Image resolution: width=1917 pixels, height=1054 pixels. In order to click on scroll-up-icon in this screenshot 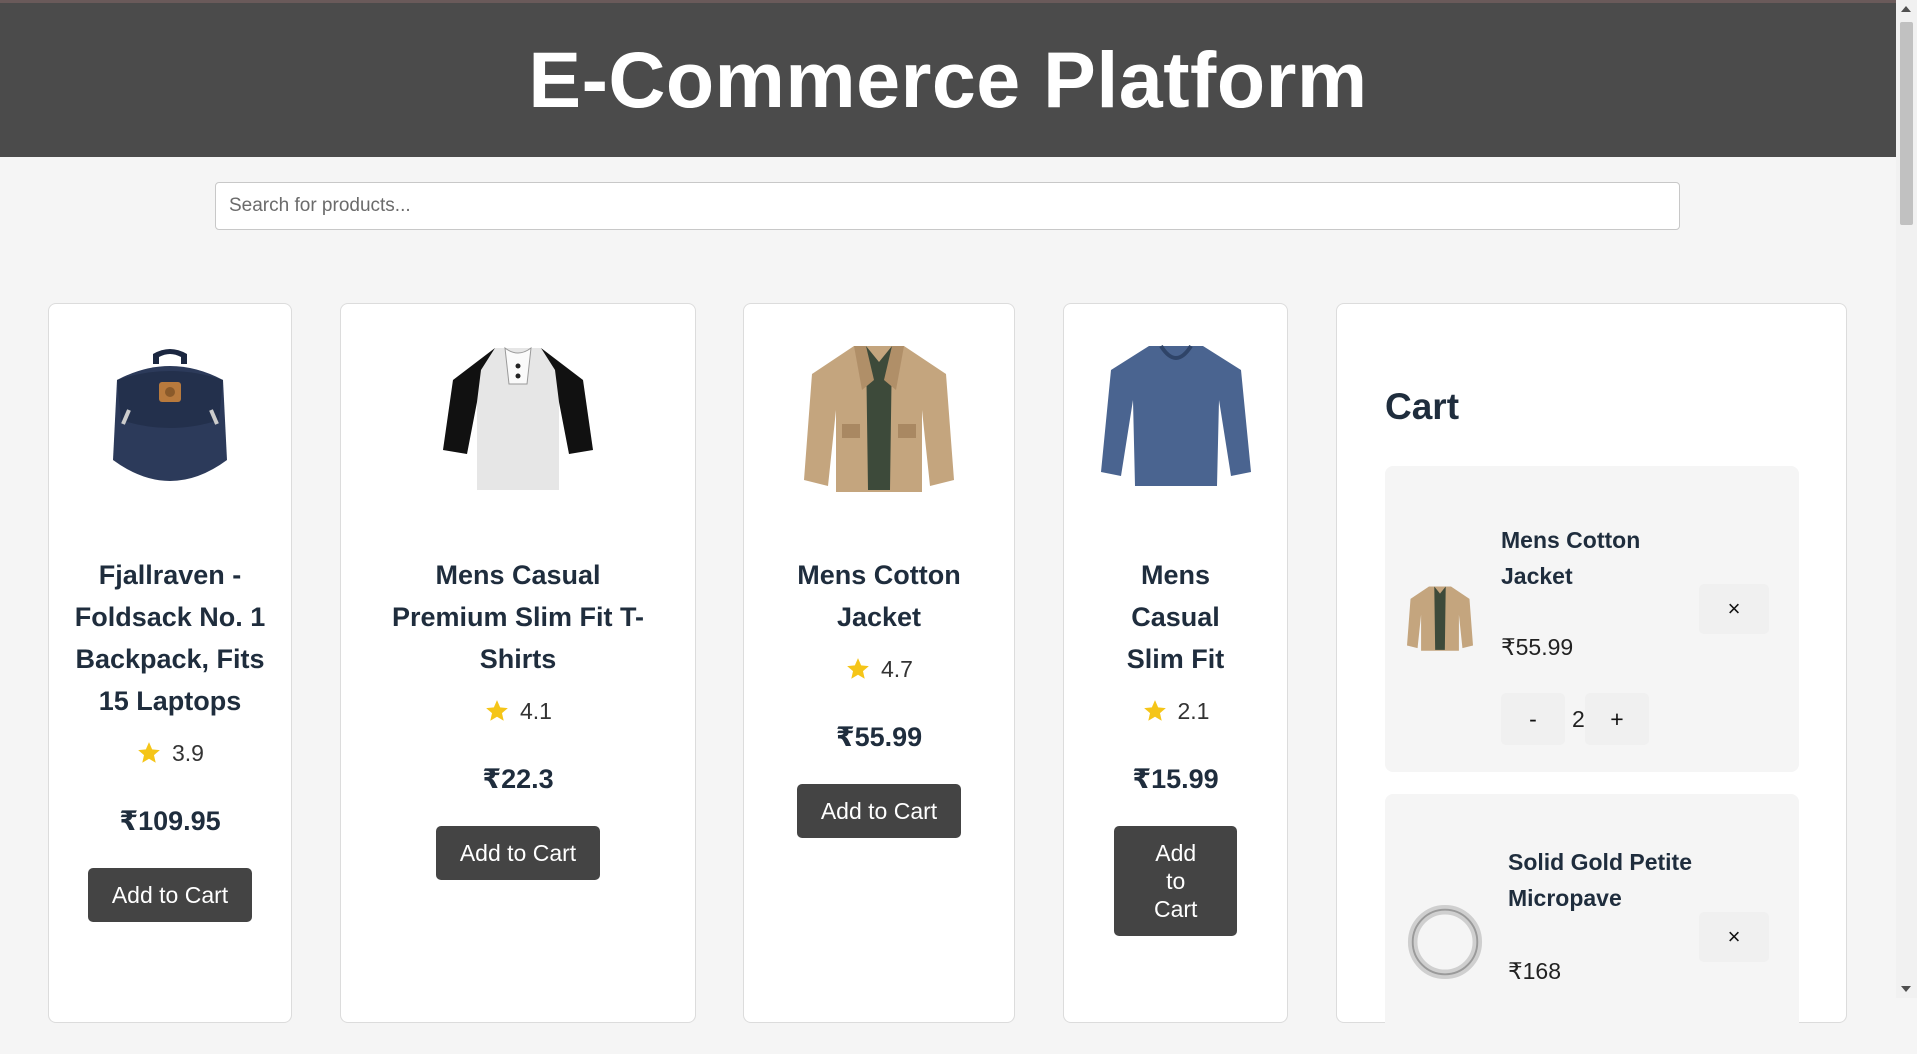, I will do `click(1906, 9)`.